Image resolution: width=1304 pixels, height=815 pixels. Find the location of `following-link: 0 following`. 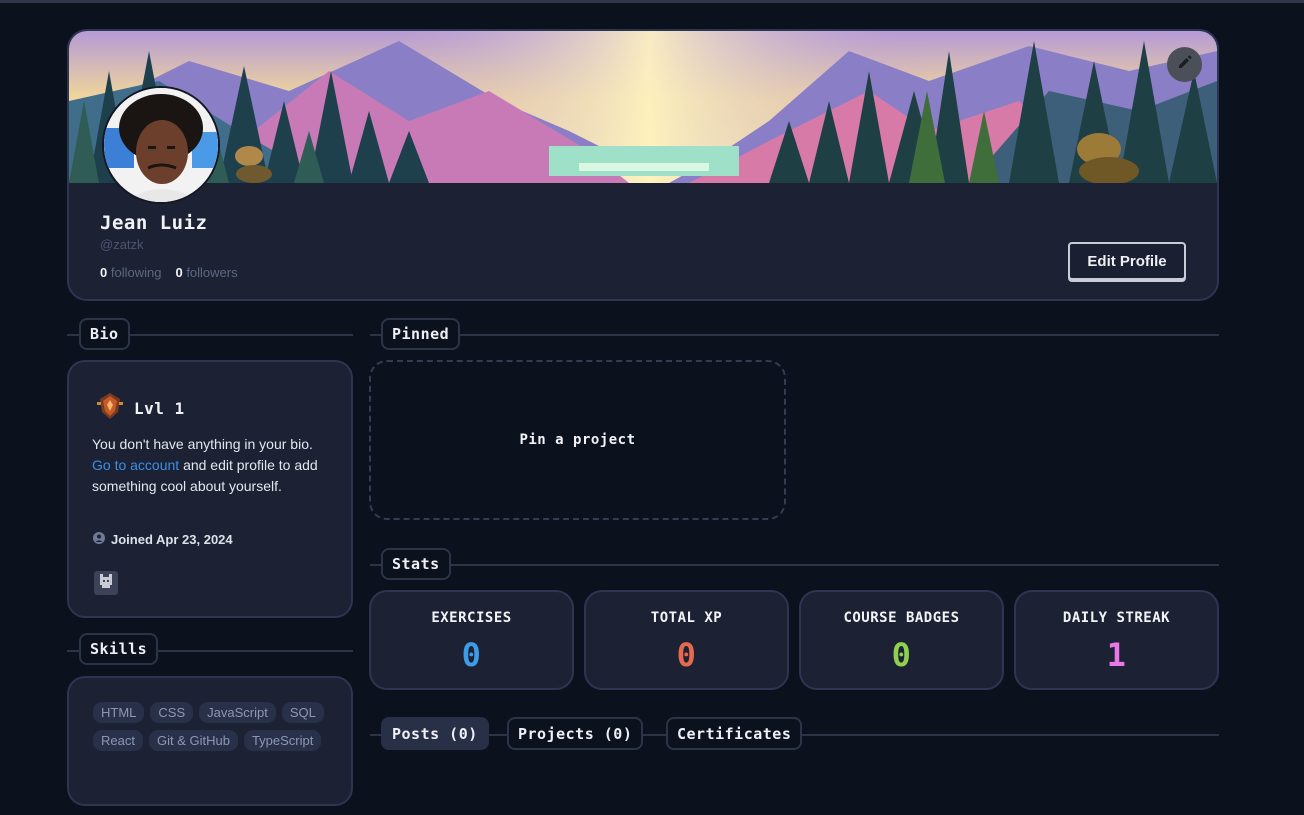

following-link: 0 following is located at coordinates (130, 272).